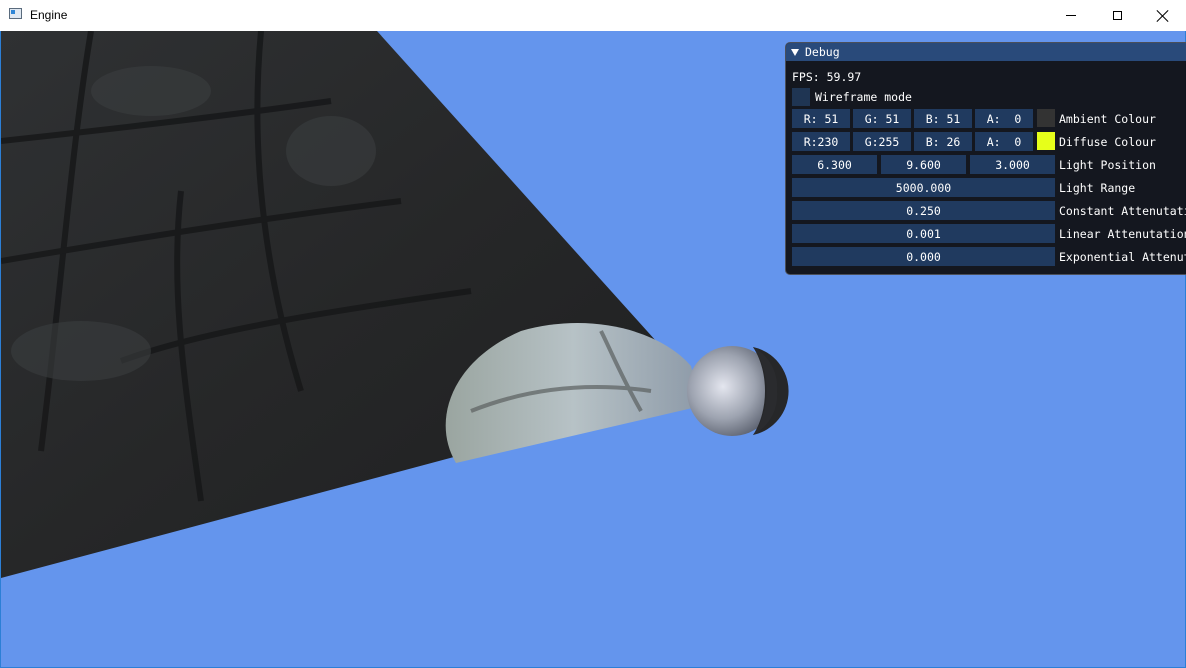 This screenshot has width=1186, height=668. What do you see at coordinates (1046, 141) in the screenshot?
I see `diffuse-colour-swatch` at bounding box center [1046, 141].